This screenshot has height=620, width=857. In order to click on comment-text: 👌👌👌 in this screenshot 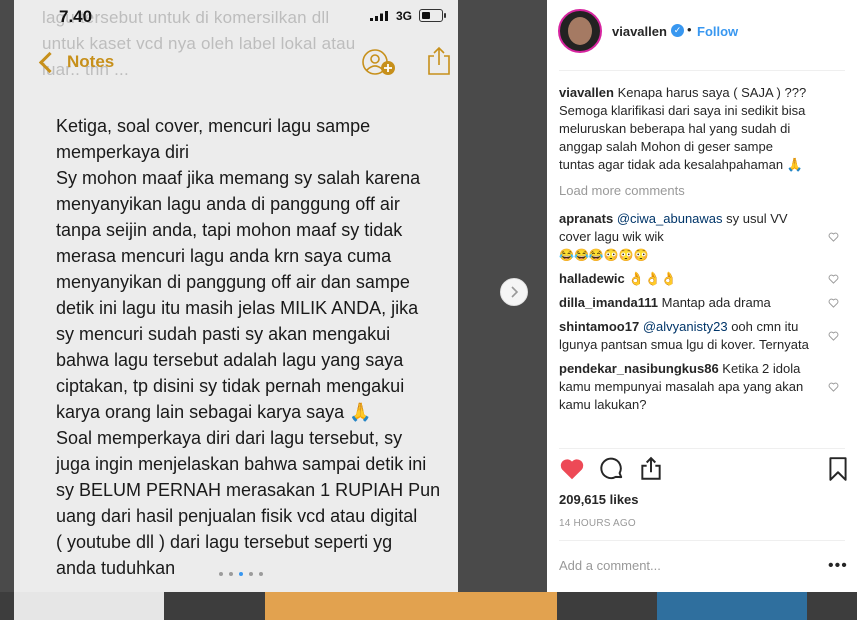, I will do `click(652, 278)`.